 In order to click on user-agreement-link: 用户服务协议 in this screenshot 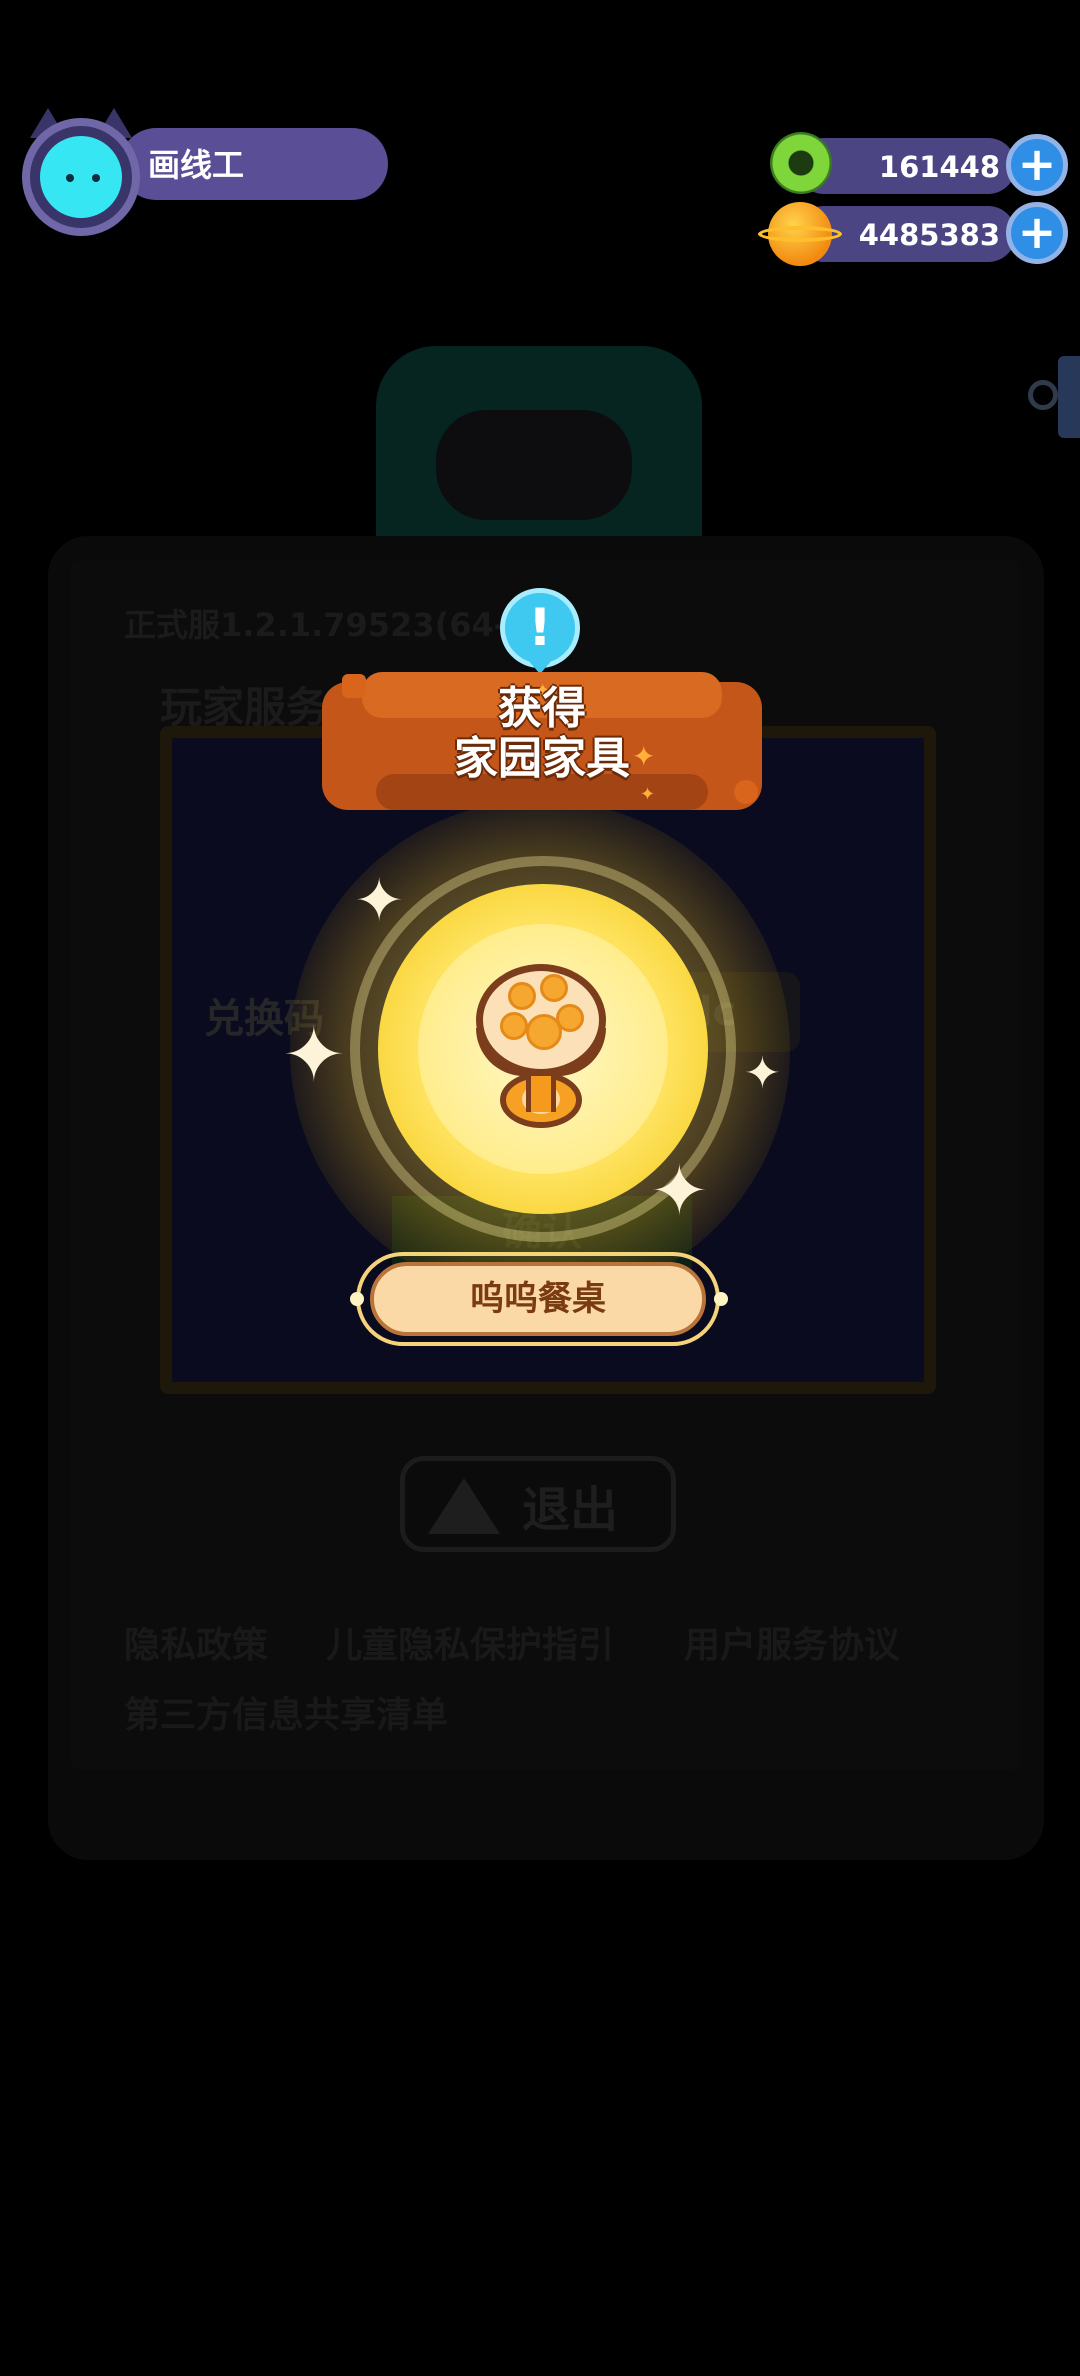, I will do `click(792, 1645)`.